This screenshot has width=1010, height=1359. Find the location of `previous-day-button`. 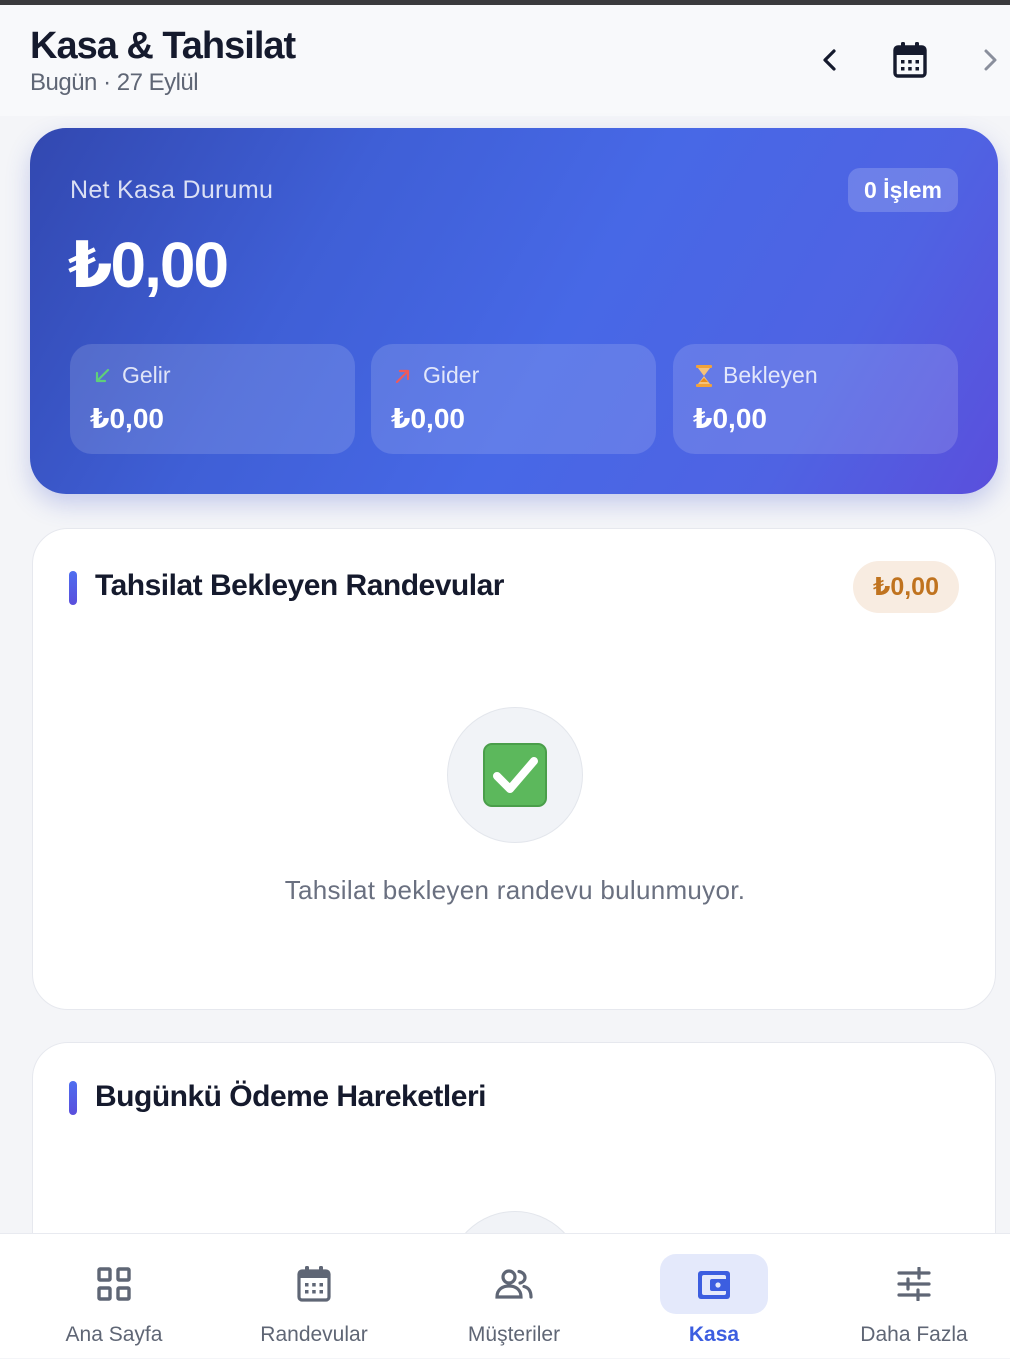

previous-day-button is located at coordinates (830, 60).